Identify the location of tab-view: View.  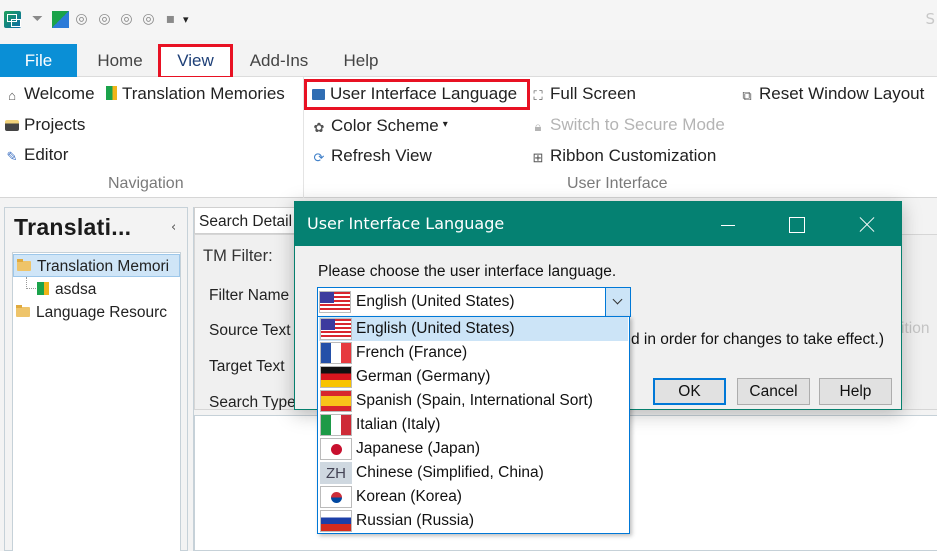
(195, 61).